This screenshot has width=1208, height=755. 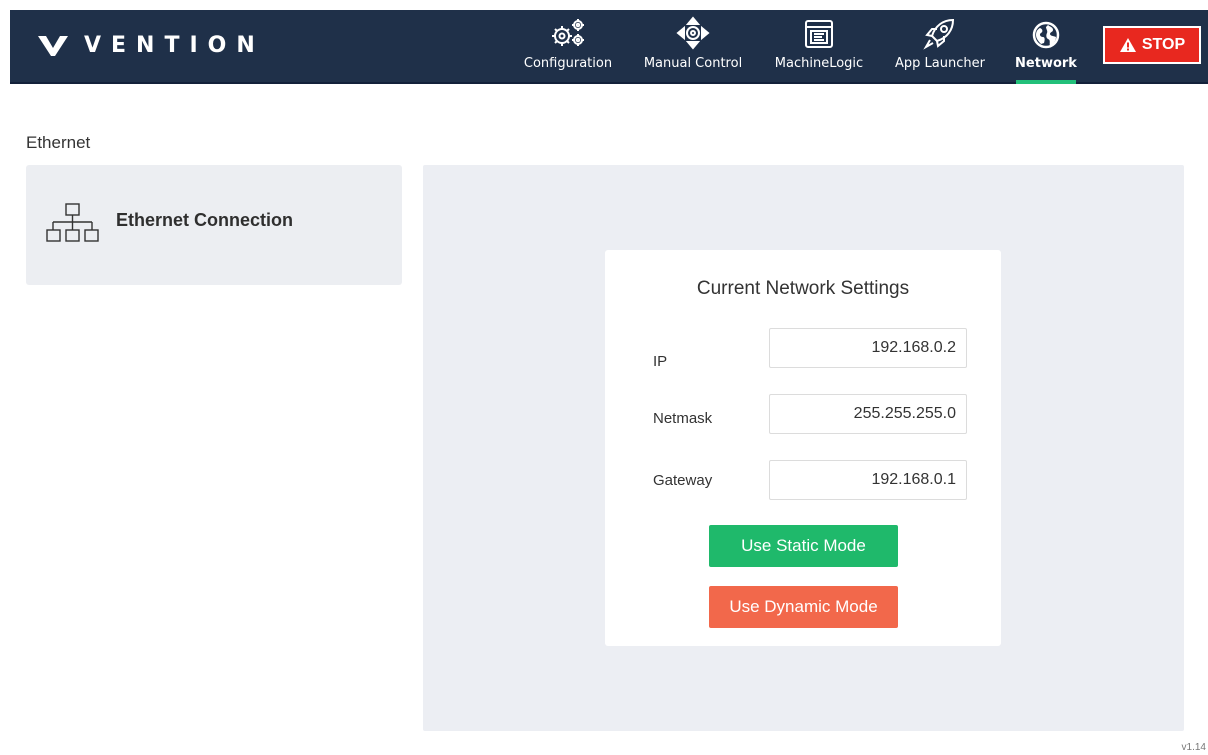 I want to click on nav-label: MachineLogic, so click(x=819, y=63).